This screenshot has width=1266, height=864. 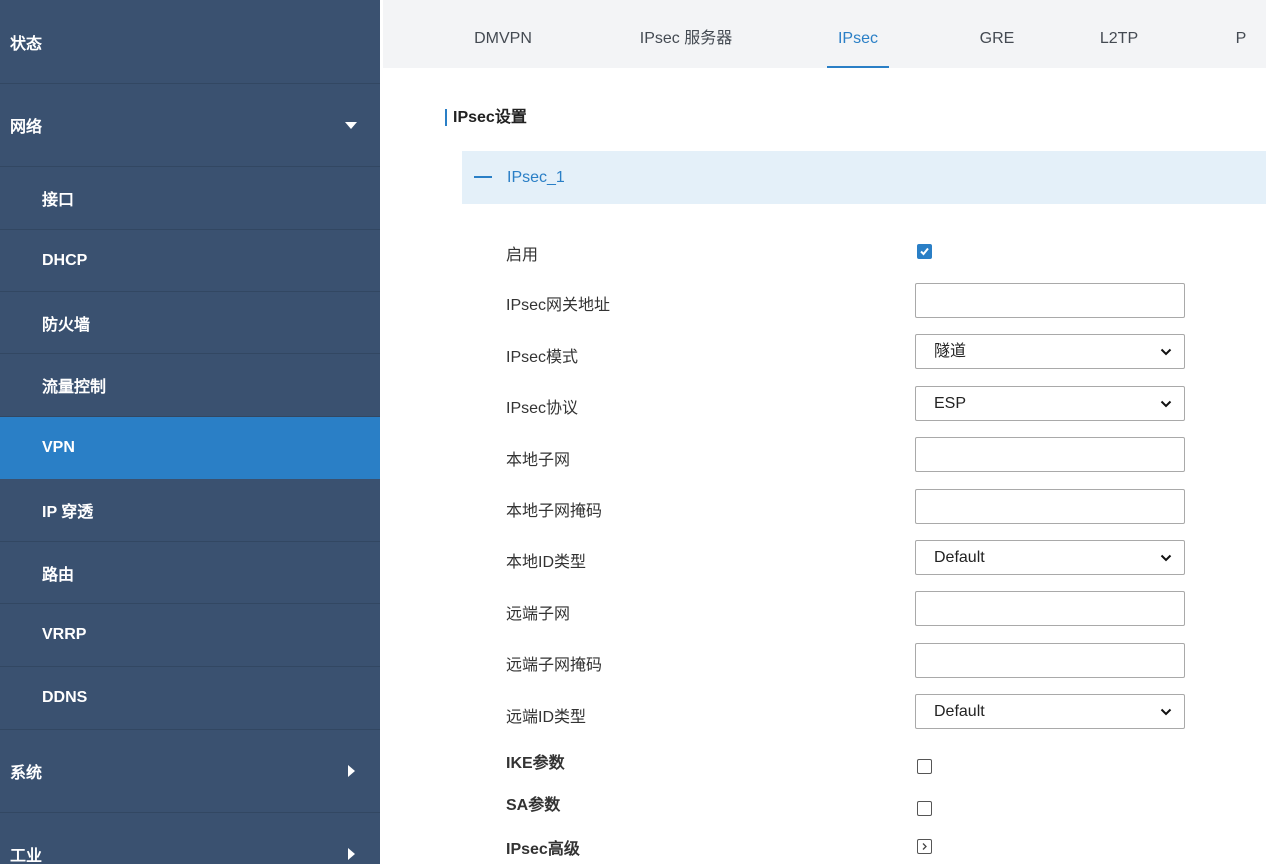 I want to click on tab-ipsec-server: IPsec 服务器, so click(x=686, y=34).